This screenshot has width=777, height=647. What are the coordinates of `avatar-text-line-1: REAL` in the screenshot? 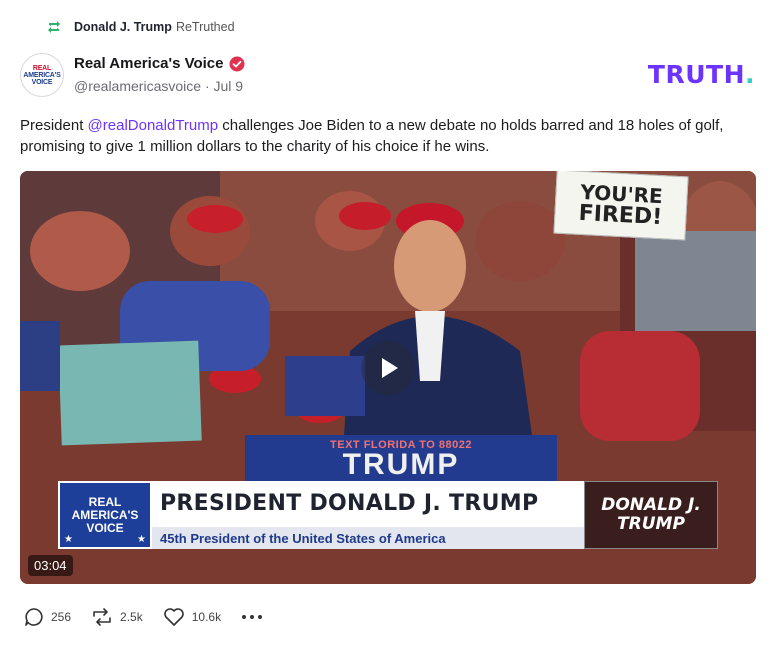 It's located at (42, 68).